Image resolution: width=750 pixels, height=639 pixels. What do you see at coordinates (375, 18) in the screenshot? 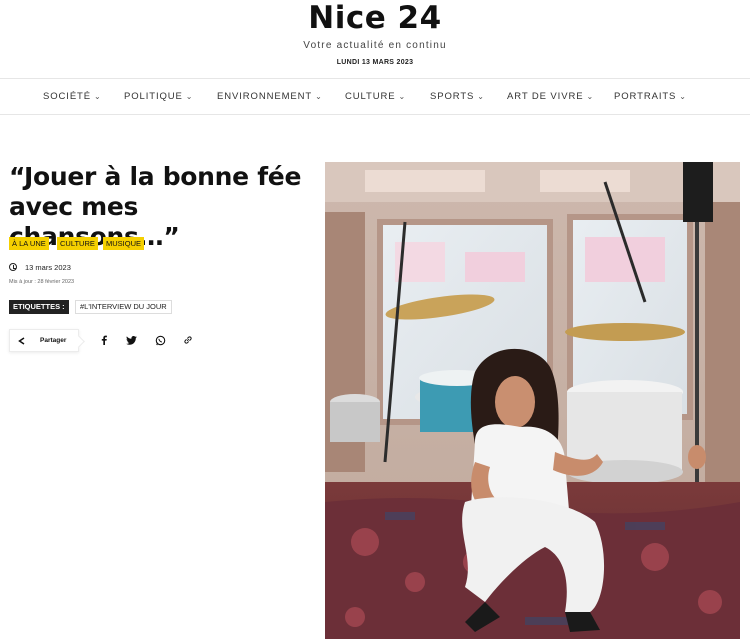
I see `site-logo: Nice 24` at bounding box center [375, 18].